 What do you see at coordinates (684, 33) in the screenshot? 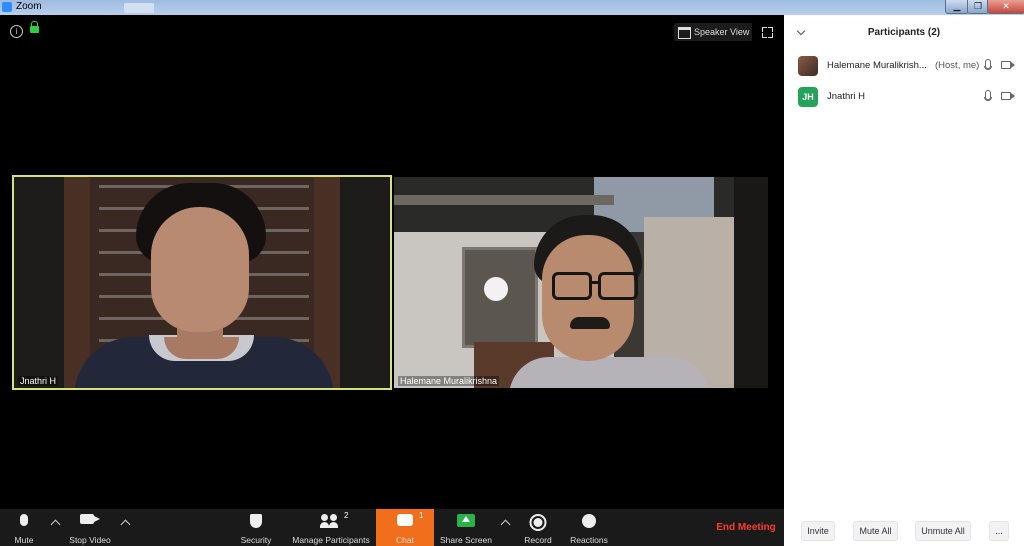
I see `speaker-view-icon` at bounding box center [684, 33].